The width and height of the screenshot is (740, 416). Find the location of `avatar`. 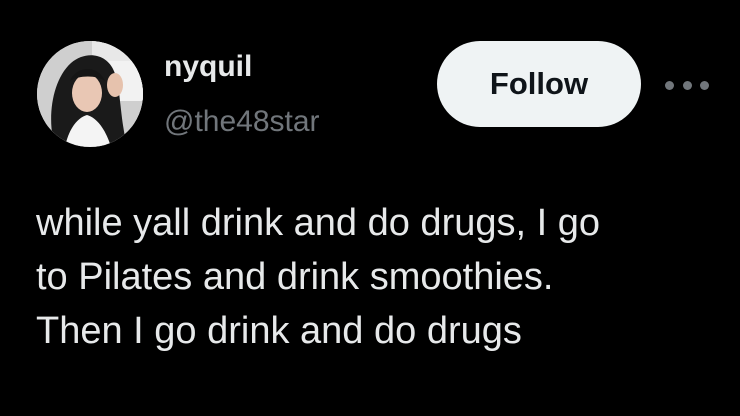

avatar is located at coordinates (90, 94).